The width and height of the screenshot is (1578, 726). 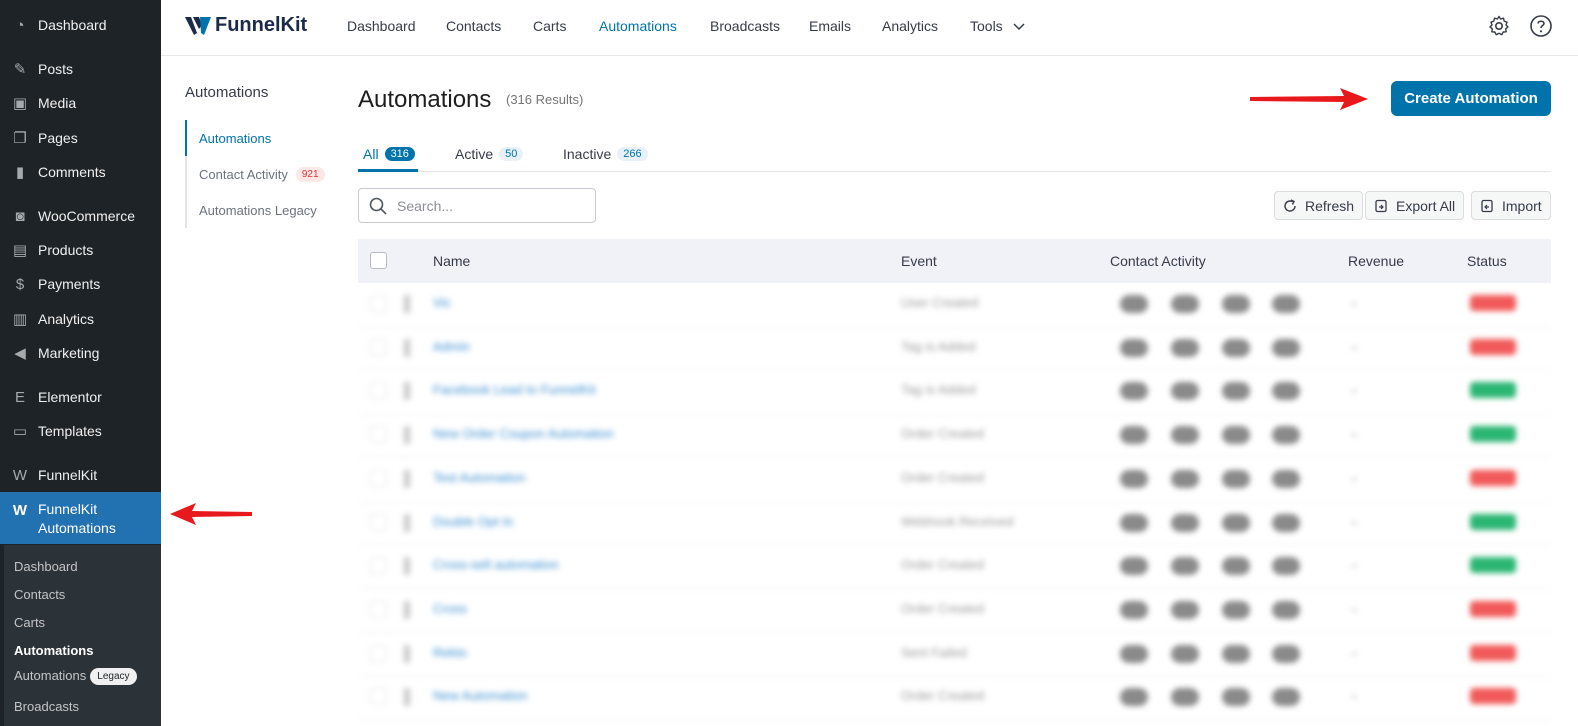 What do you see at coordinates (80, 475) in the screenshot?
I see `wp-menu-funnelkit: W FunnelKit` at bounding box center [80, 475].